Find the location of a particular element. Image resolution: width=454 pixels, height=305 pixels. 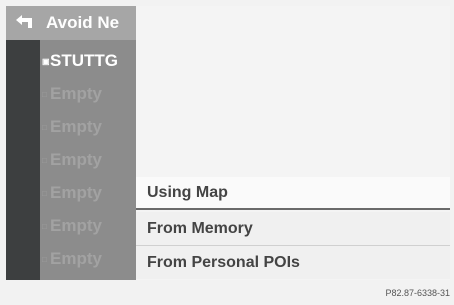

menu-option-label: From Personal POIs is located at coordinates (223, 262).